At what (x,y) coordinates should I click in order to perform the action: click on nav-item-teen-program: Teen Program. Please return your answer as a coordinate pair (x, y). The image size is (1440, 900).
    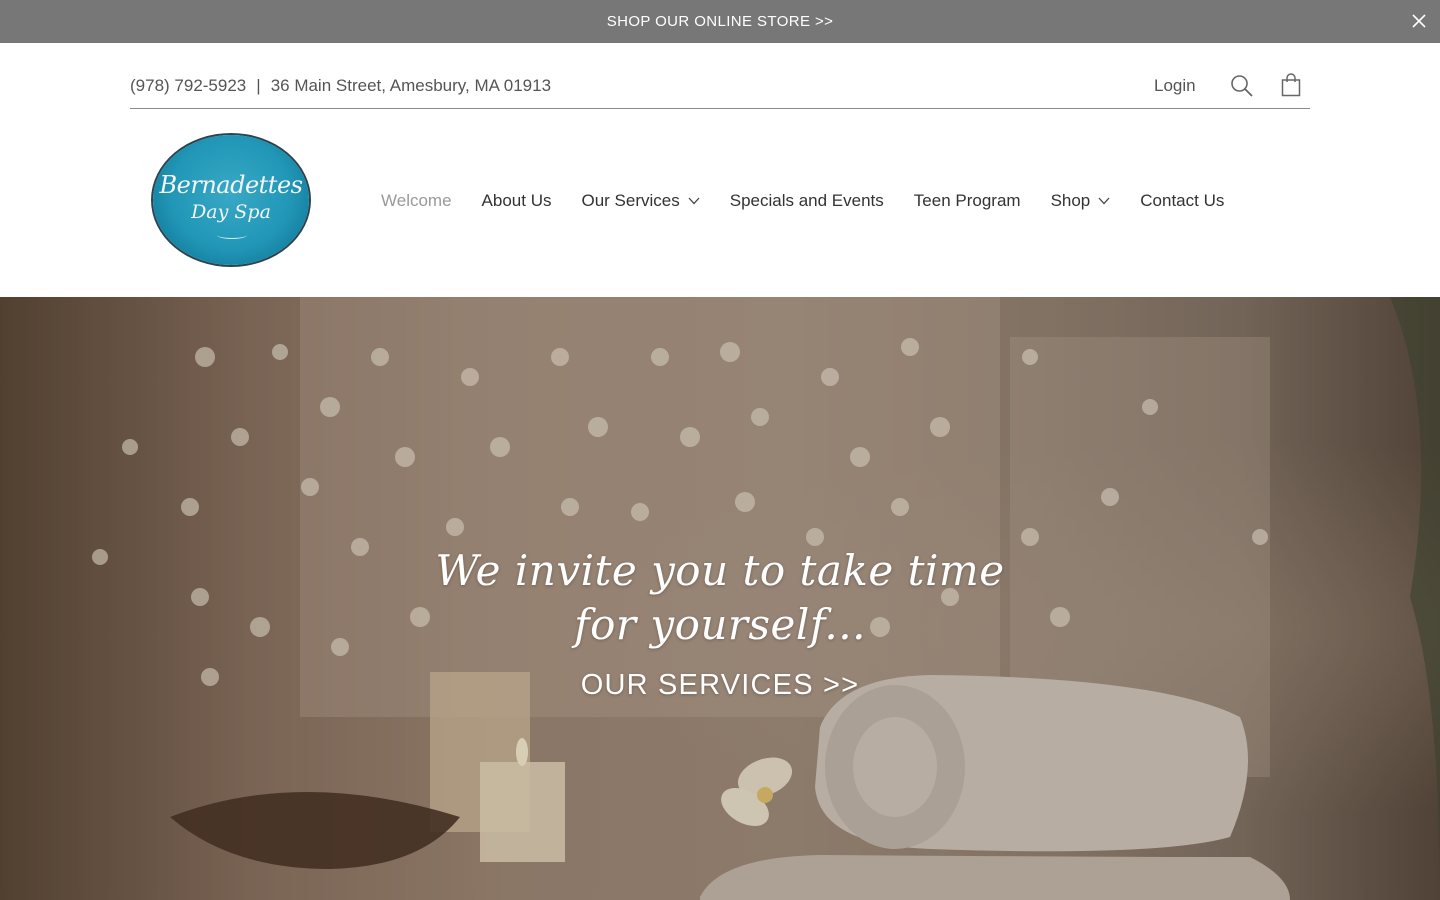
    Looking at the image, I should click on (967, 201).